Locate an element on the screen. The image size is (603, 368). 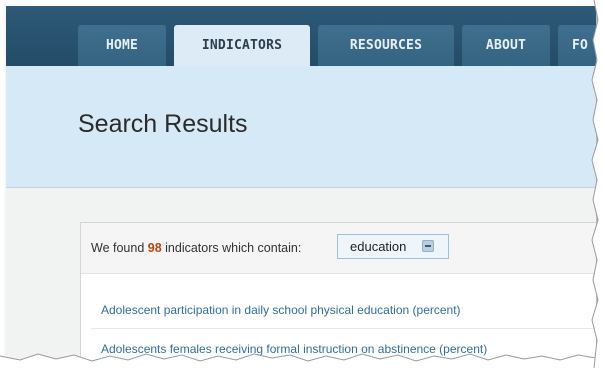
remove-icon is located at coordinates (428, 246).